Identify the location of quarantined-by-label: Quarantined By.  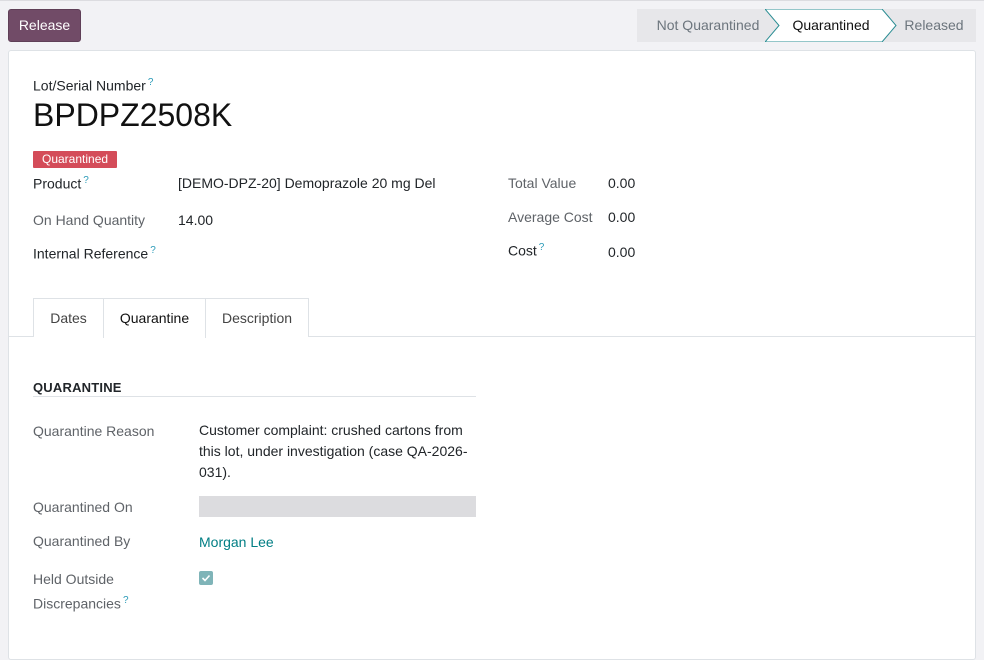
(82, 541).